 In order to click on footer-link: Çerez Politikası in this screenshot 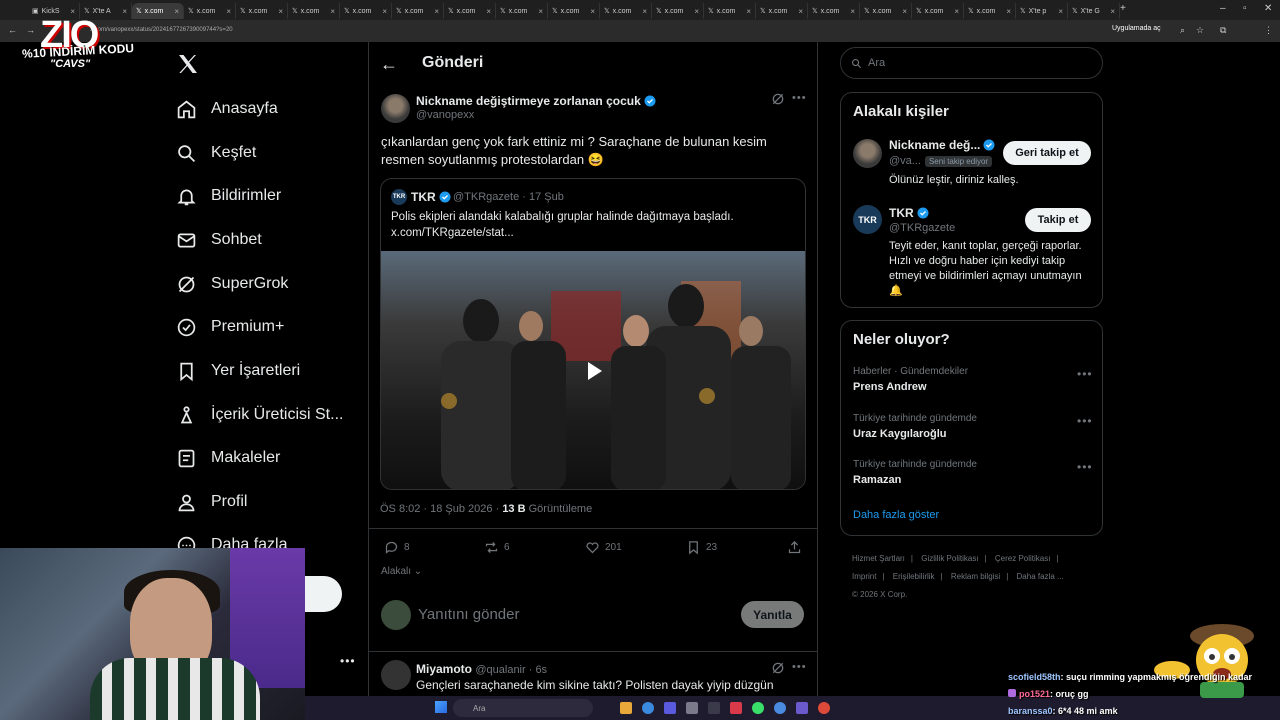, I will do `click(1023, 558)`.